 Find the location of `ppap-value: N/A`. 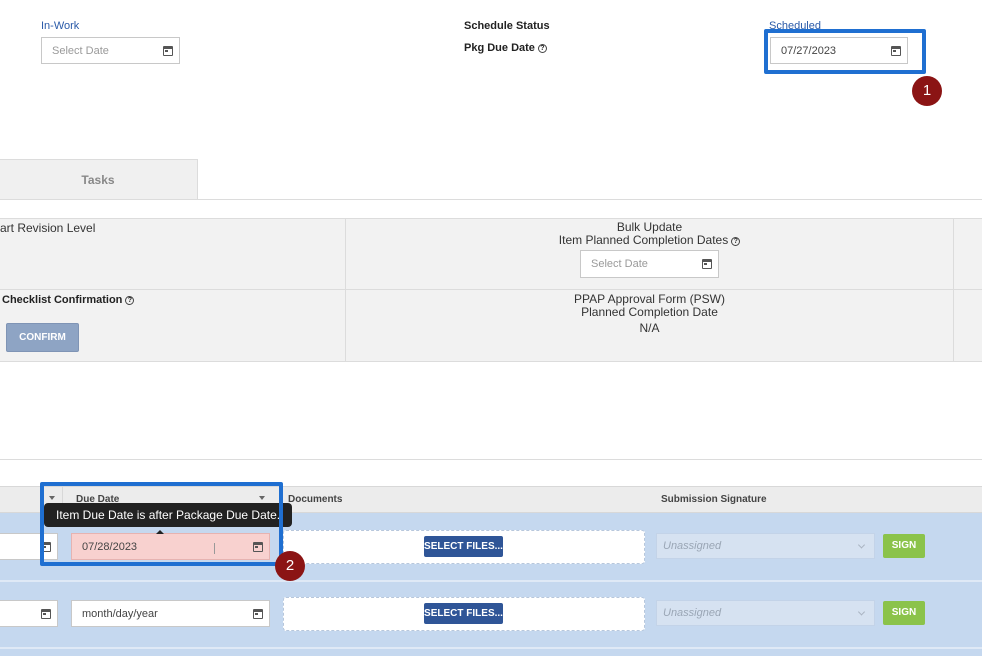

ppap-value: N/A is located at coordinates (649, 328).